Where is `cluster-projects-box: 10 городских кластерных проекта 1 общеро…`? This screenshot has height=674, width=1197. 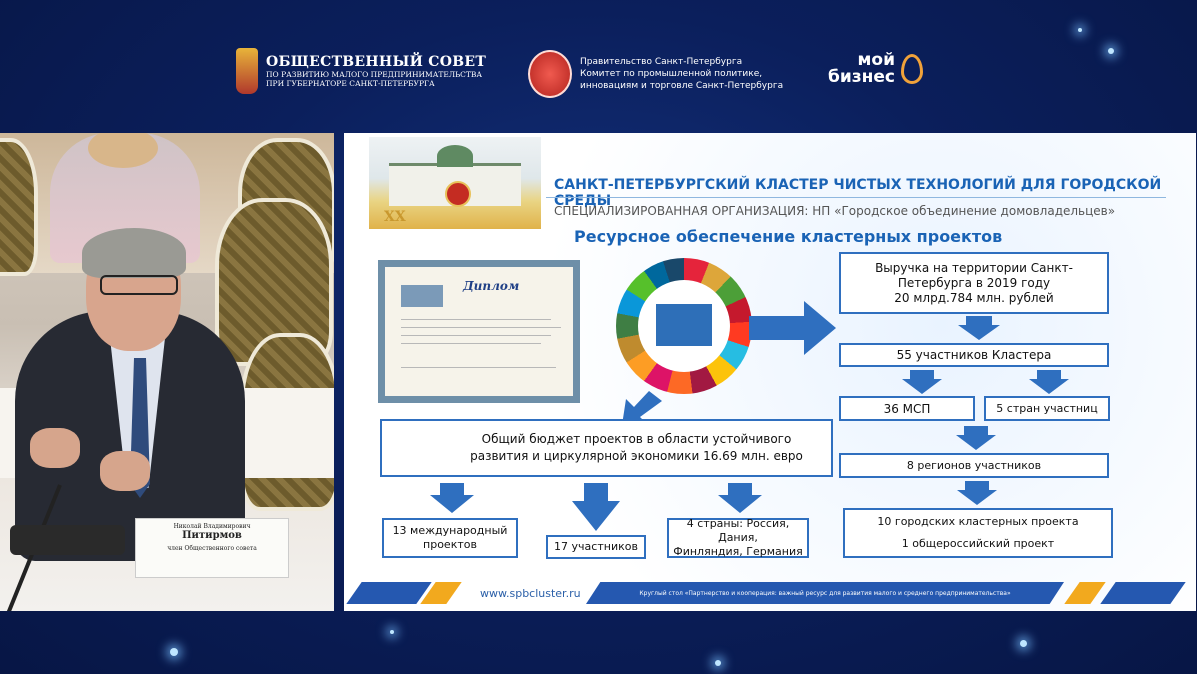 cluster-projects-box: 10 городских кластерных проекта 1 общеро… is located at coordinates (978, 533).